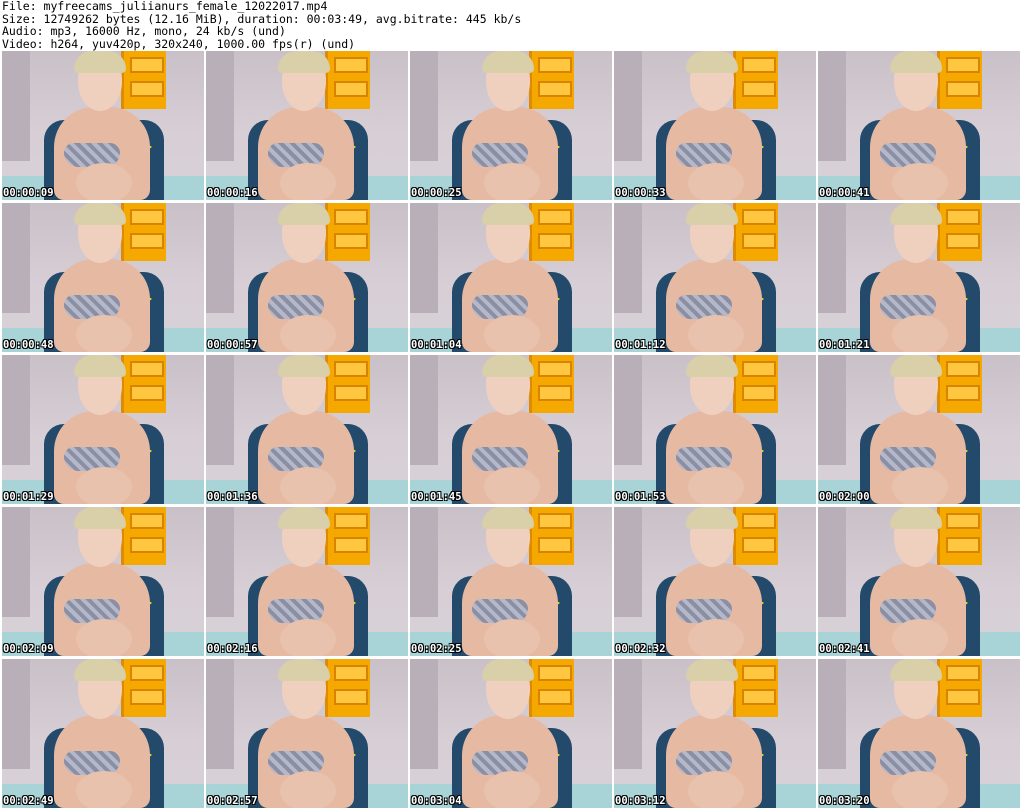  Describe the element at coordinates (715, 277) in the screenshot. I see `video-thumbnail: 00:01:12` at that location.